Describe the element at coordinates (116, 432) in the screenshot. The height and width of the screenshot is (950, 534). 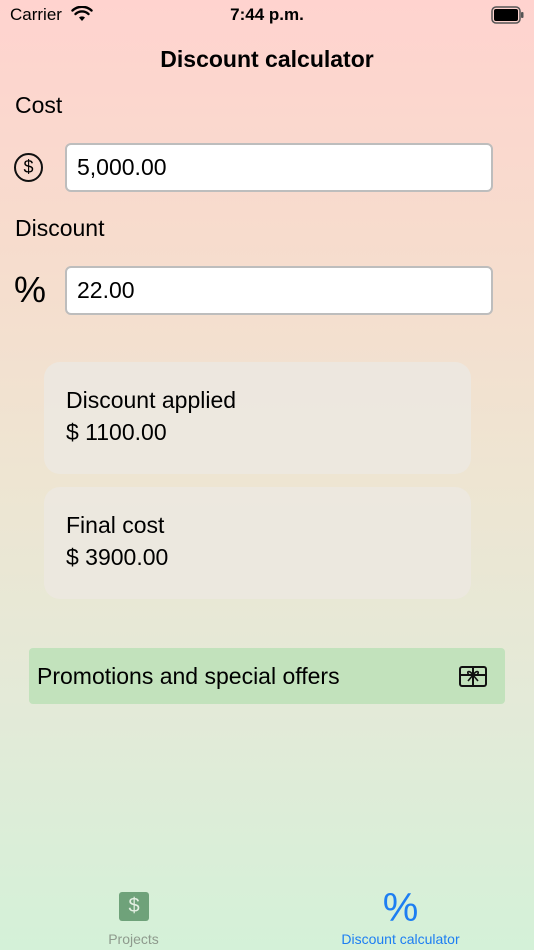
I see `discount-applied-value: $ 1100.00` at that location.